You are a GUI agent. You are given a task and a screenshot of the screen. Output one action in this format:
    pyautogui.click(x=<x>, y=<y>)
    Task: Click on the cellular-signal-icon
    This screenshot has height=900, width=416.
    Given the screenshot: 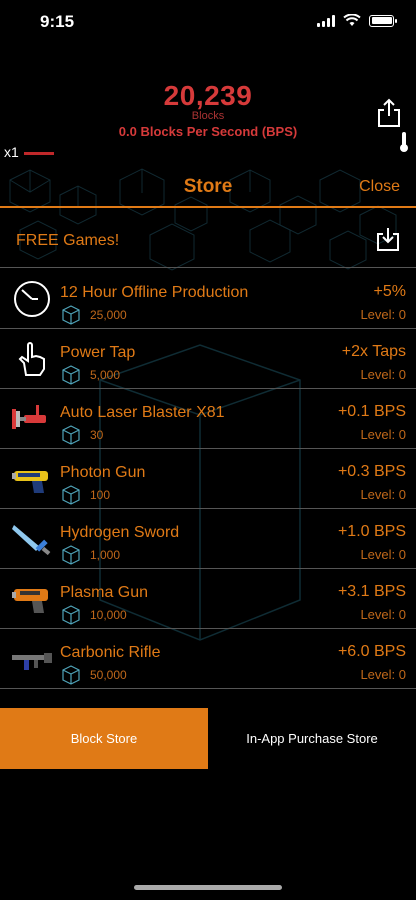 What is the action you would take?
    pyautogui.click(x=326, y=20)
    